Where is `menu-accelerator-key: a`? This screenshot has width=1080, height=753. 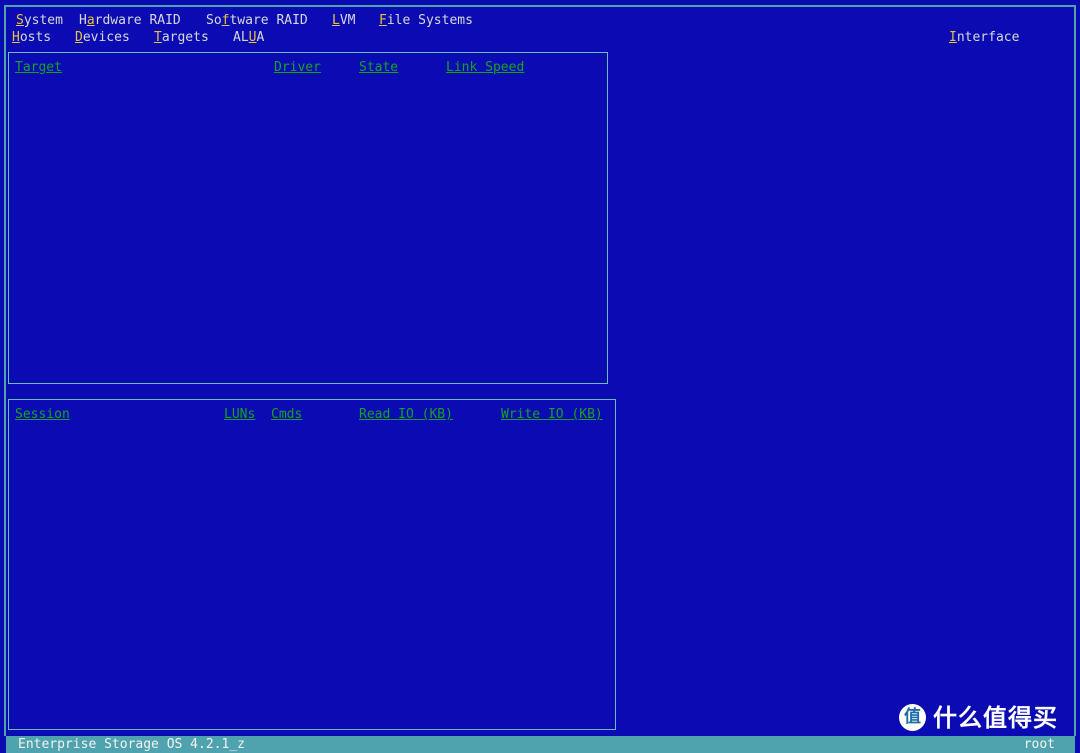
menu-accelerator-key: a is located at coordinates (90, 20).